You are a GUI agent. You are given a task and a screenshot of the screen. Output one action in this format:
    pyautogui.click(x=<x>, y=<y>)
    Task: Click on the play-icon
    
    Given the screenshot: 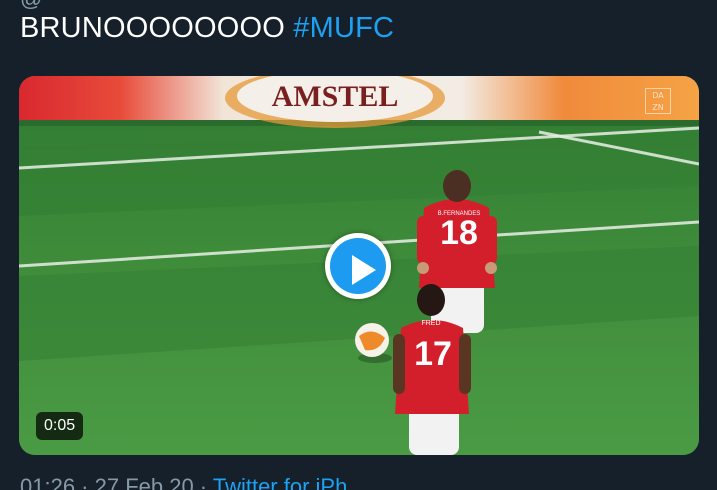 What is the action you would take?
    pyautogui.click(x=358, y=266)
    